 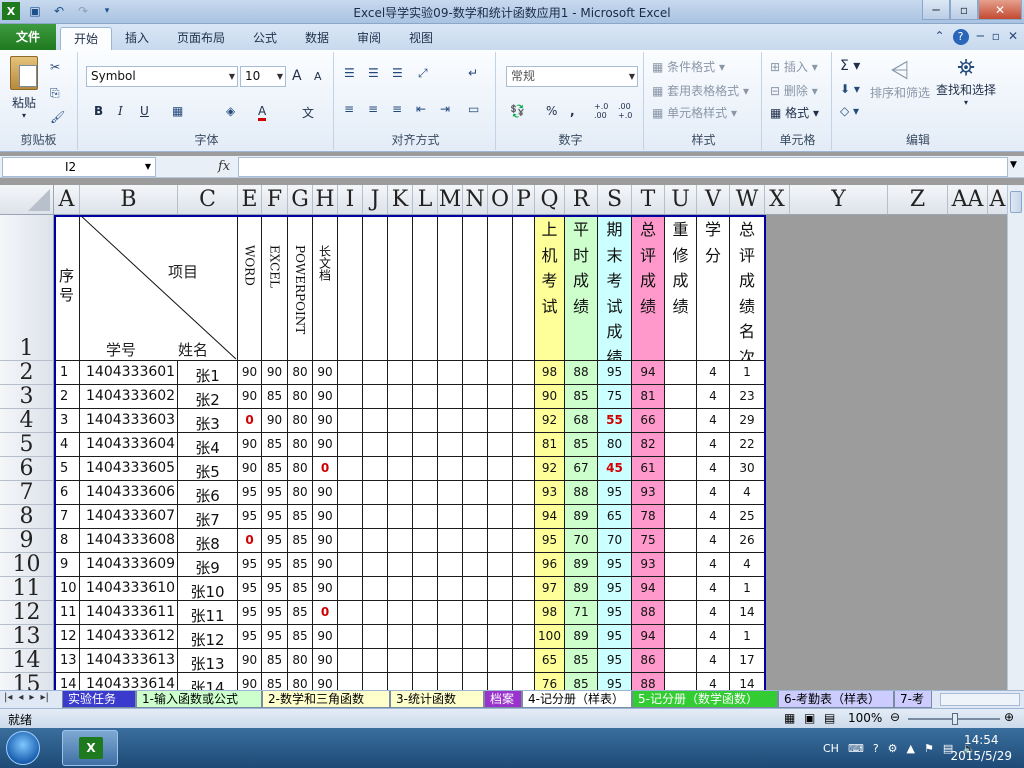 I want to click on settings-tray-icon: ⚙, so click(x=893, y=748).